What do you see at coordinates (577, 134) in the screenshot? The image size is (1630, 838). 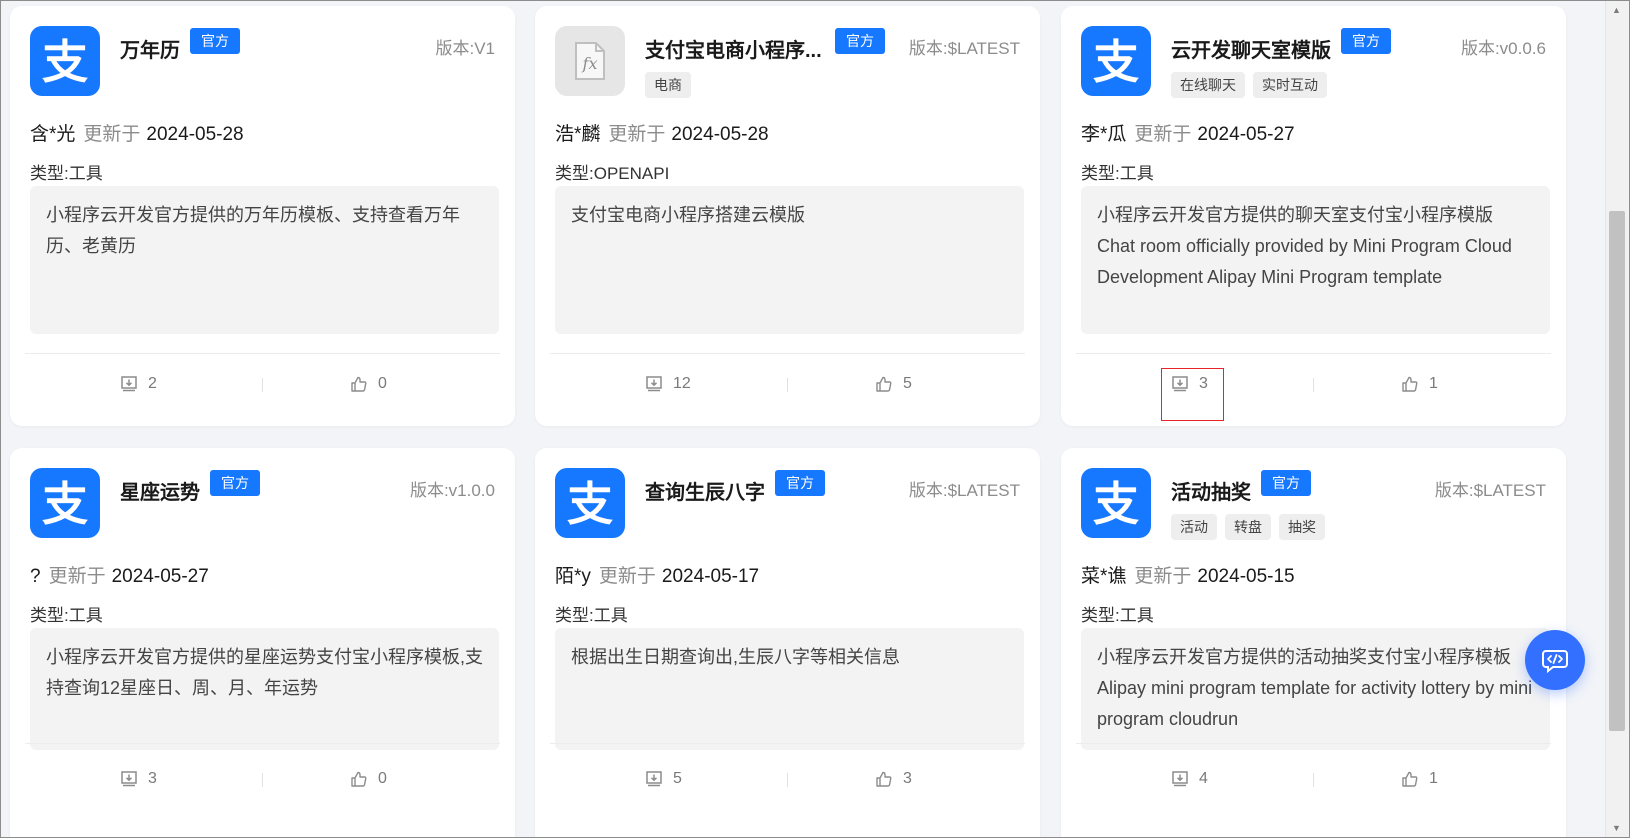 I see `author-name: 浩*麟` at bounding box center [577, 134].